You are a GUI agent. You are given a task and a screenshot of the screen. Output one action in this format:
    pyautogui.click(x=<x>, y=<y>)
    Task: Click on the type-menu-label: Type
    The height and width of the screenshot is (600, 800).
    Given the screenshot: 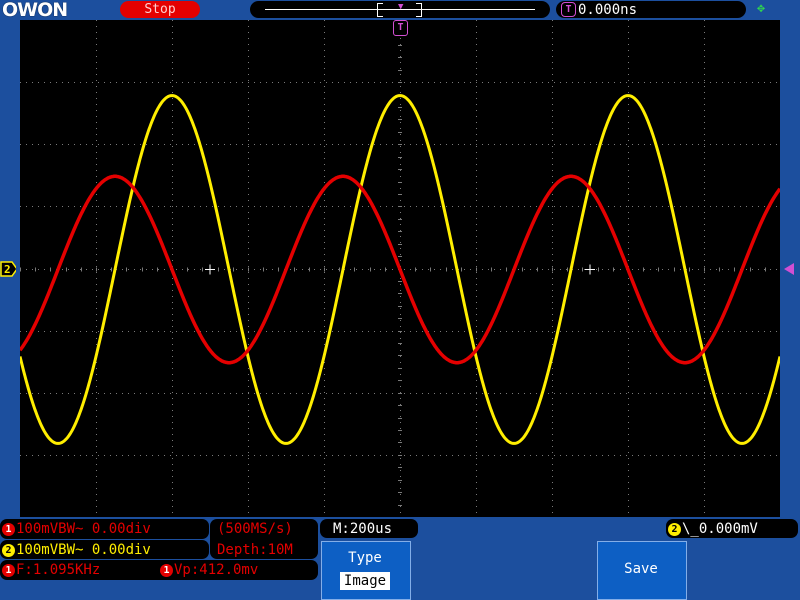 What is the action you would take?
    pyautogui.click(x=365, y=558)
    